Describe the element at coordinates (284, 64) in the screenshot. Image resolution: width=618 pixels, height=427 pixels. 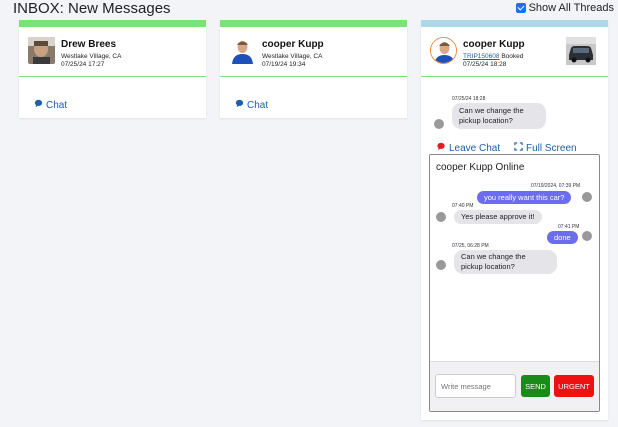
I see `thread-date: 07/19/24 19:34` at that location.